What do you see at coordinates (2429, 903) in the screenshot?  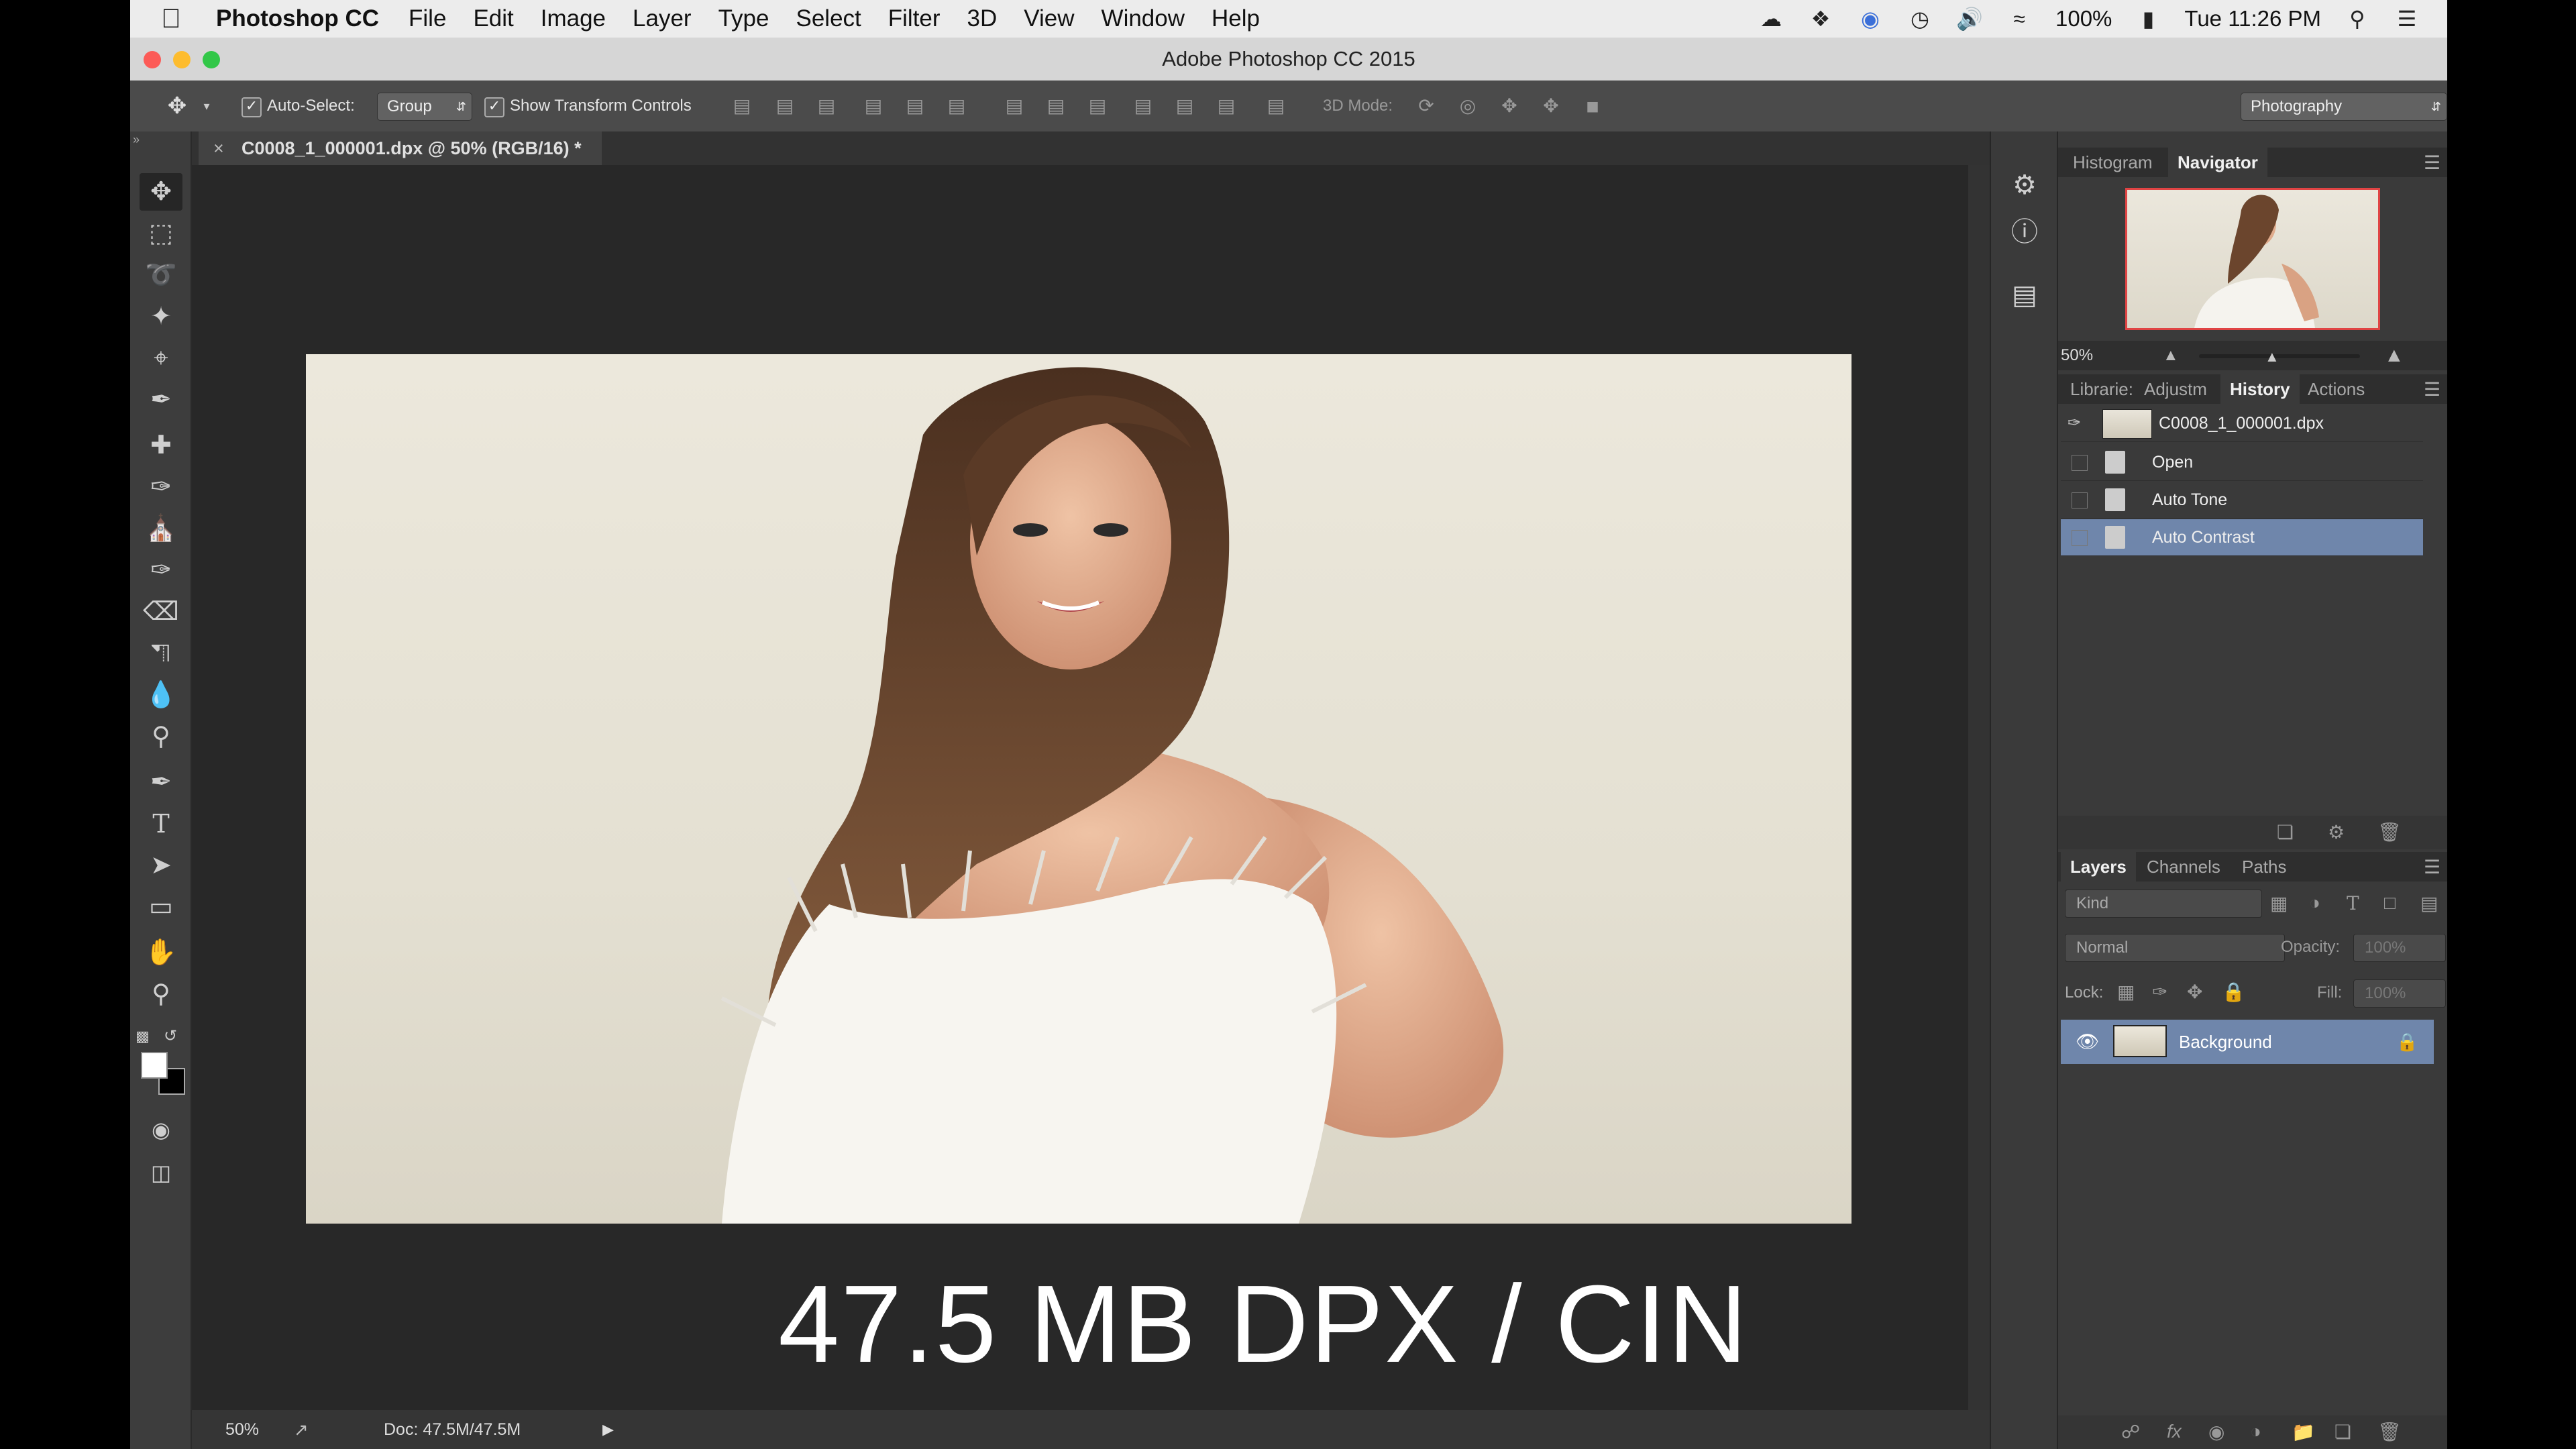 I see `filter-smart-object-icon: ▤` at bounding box center [2429, 903].